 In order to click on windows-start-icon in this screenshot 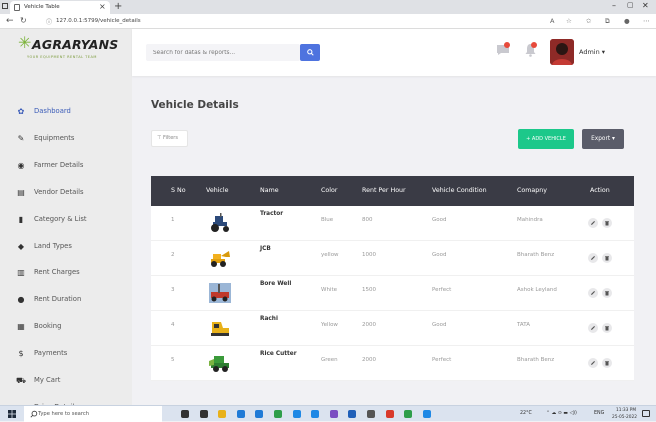, I will do `click(12, 414)`.